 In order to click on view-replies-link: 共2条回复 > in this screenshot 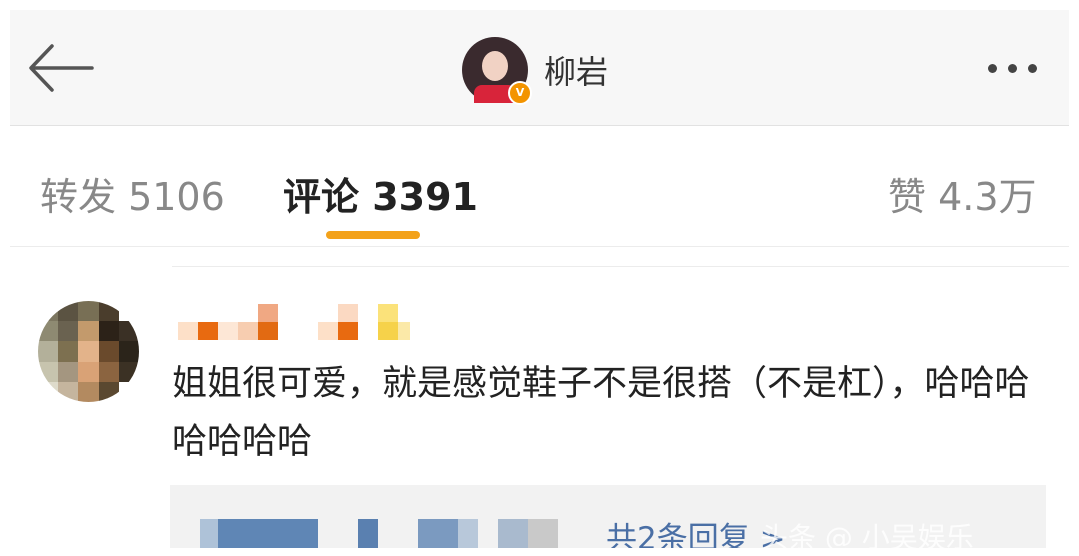, I will do `click(696, 530)`.